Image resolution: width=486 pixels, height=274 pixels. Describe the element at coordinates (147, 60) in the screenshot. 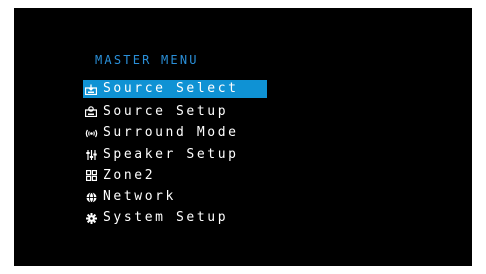

I see `menu-title: MASTER MENU` at that location.